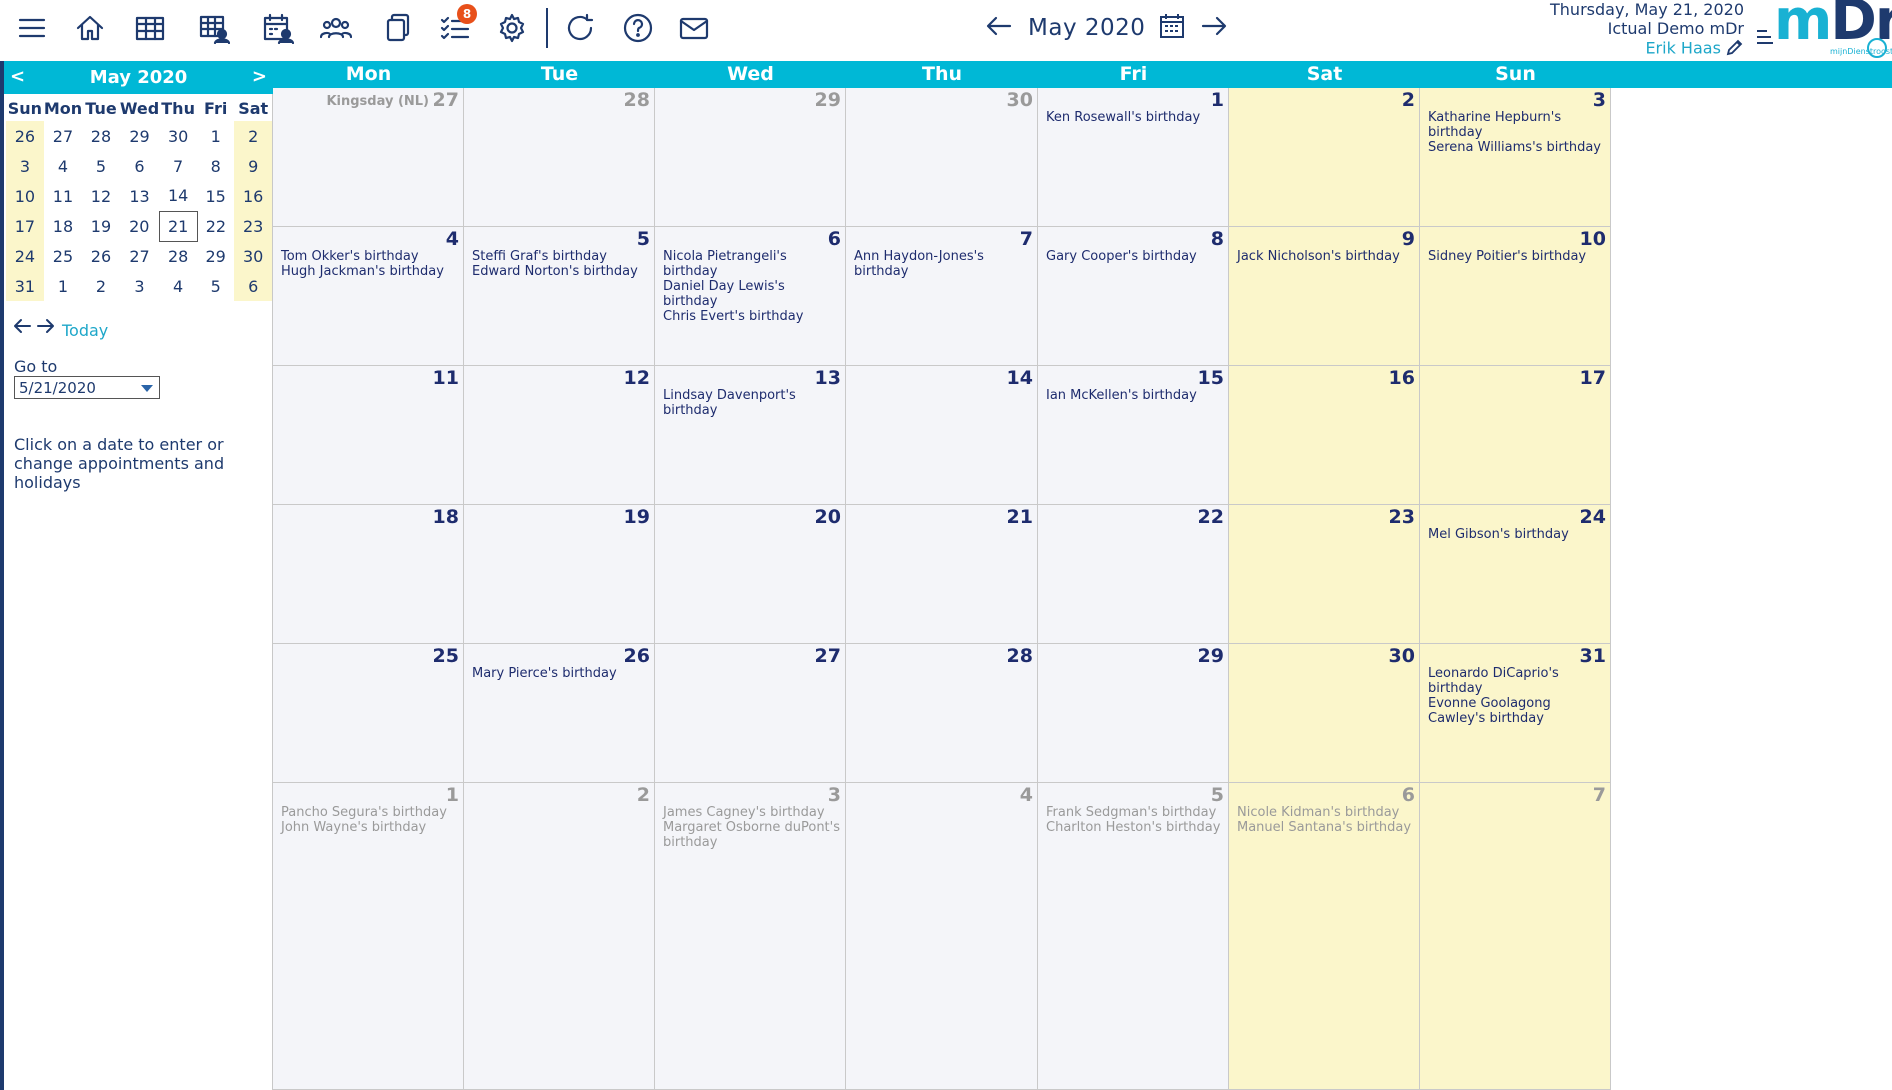 This screenshot has height=1090, width=1892. What do you see at coordinates (1133, 435) in the screenshot?
I see `day-cell: 15 Ian McKellen's birthday` at bounding box center [1133, 435].